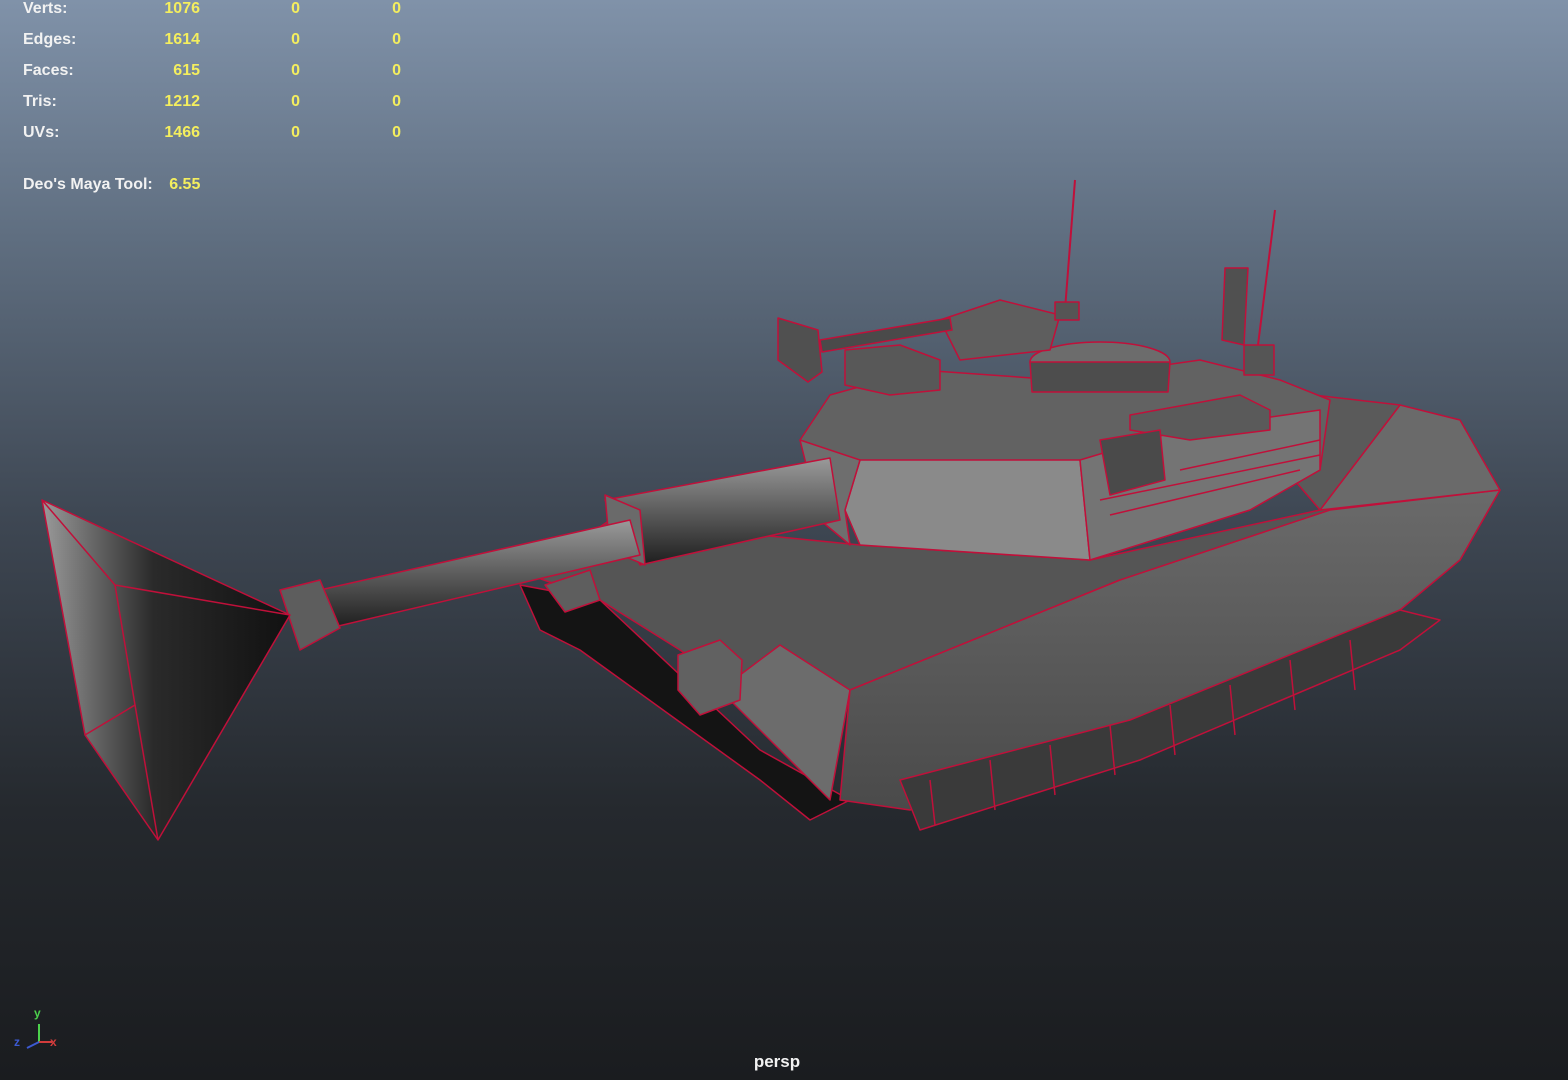 The width and height of the screenshot is (1568, 1080). Describe the element at coordinates (1000, 330) in the screenshot. I see `hatch-block` at that location.